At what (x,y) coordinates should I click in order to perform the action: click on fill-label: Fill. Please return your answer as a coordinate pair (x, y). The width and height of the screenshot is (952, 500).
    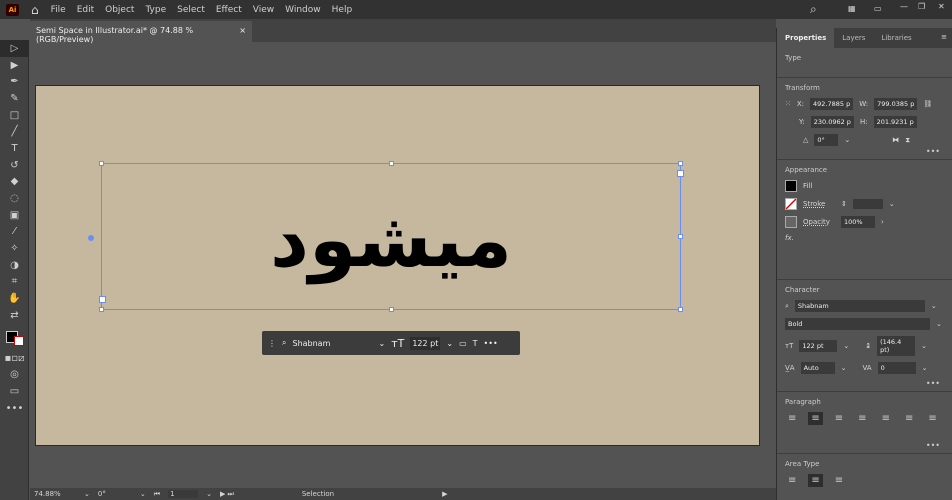
    Looking at the image, I should click on (807, 186).